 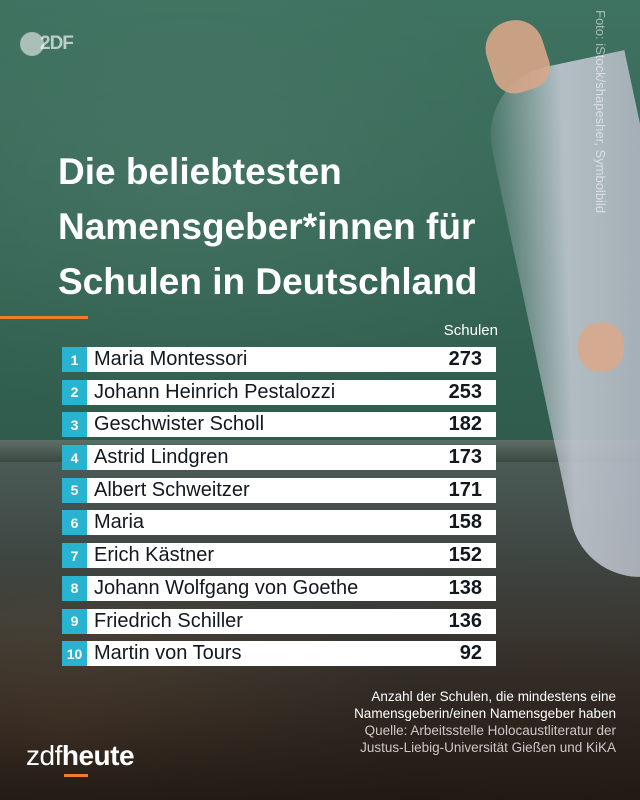 I want to click on zdf-logo-icon: 2DF, so click(x=47, y=44).